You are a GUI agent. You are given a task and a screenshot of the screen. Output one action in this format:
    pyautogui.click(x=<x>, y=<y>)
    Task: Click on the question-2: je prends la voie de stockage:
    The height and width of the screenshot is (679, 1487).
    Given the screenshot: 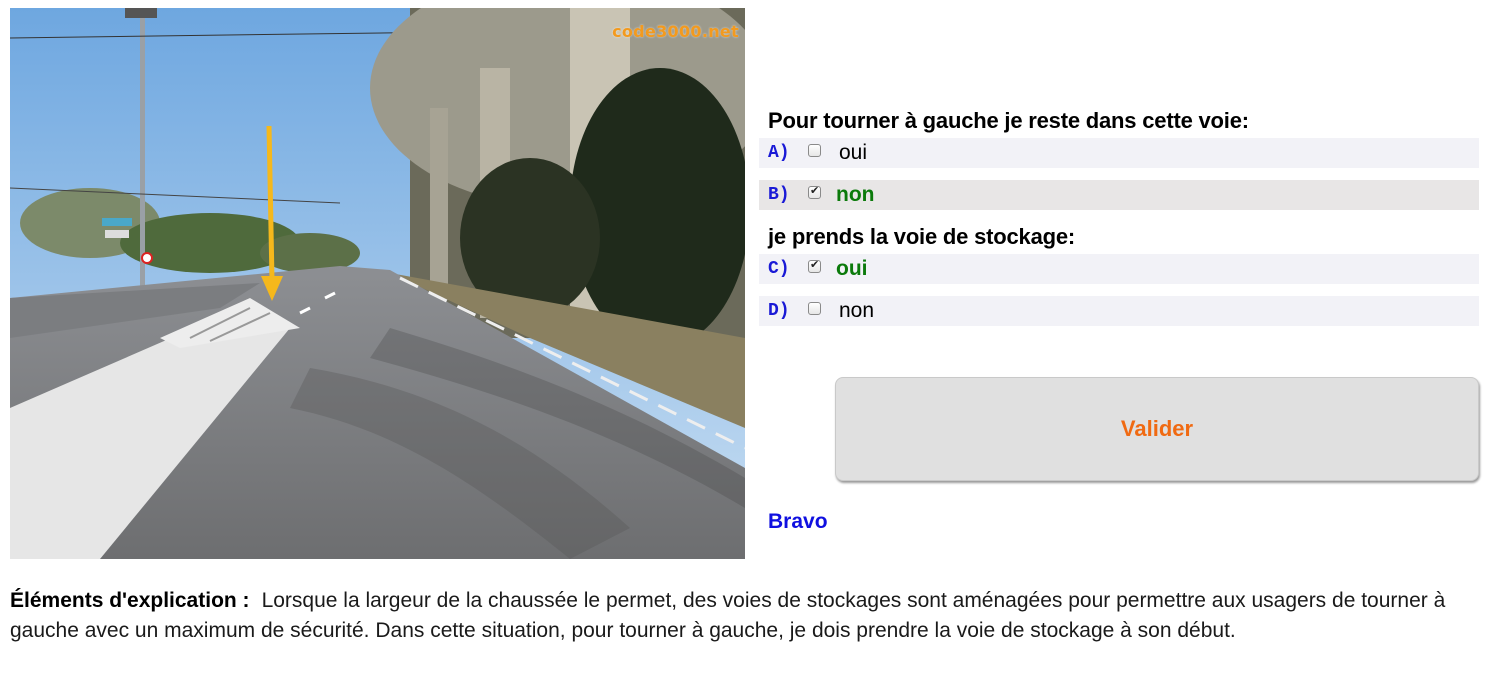 What is the action you would take?
    pyautogui.click(x=922, y=236)
    